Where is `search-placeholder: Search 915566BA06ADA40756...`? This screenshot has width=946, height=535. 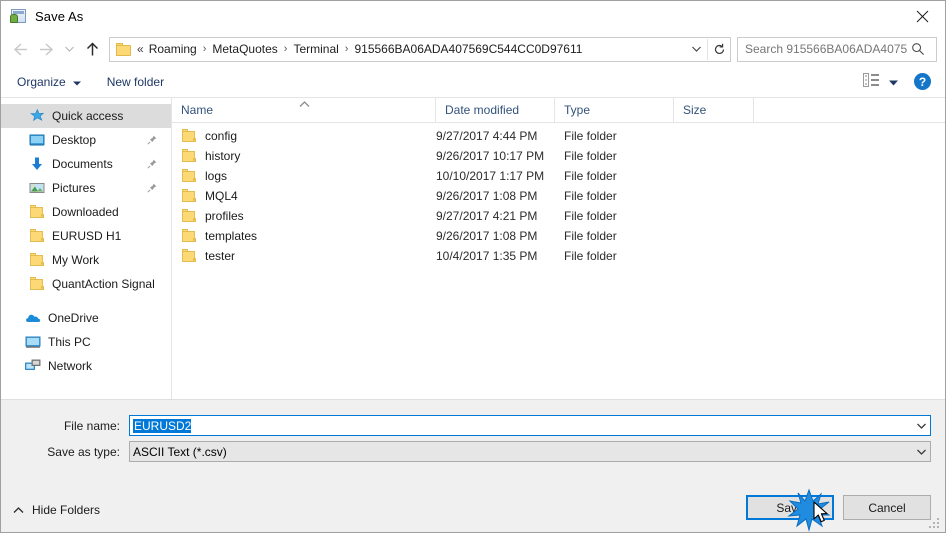 search-placeholder: Search 915566BA06ADA40756... is located at coordinates (826, 49).